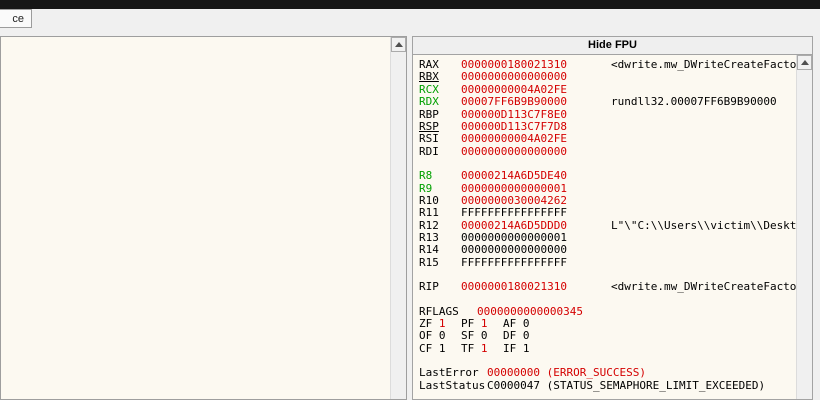 The width and height of the screenshot is (820, 400). What do you see at coordinates (429, 287) in the screenshot?
I see `register-name: RIP` at bounding box center [429, 287].